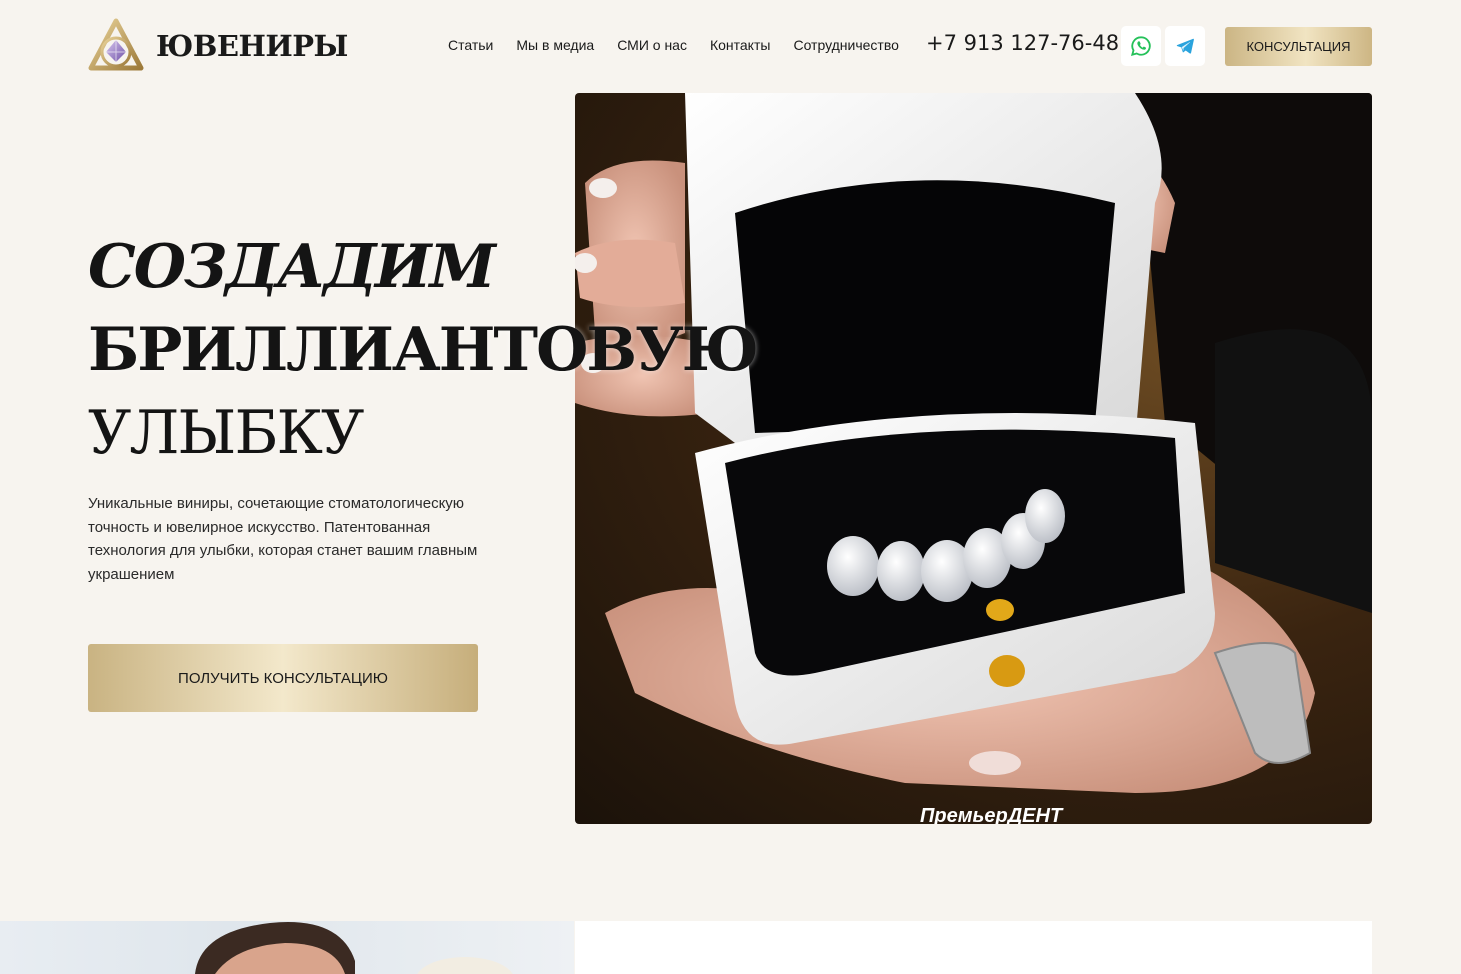 The height and width of the screenshot is (974, 1461). Describe the element at coordinates (470, 45) in the screenshot. I see `nav-item-articles: Статьи` at that location.